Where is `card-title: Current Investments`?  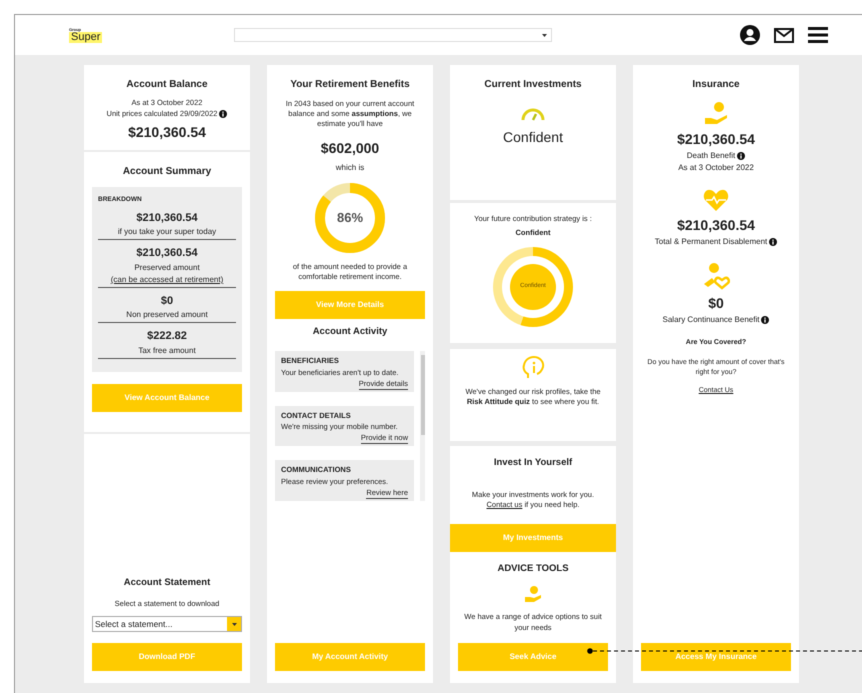 card-title: Current Investments is located at coordinates (533, 85).